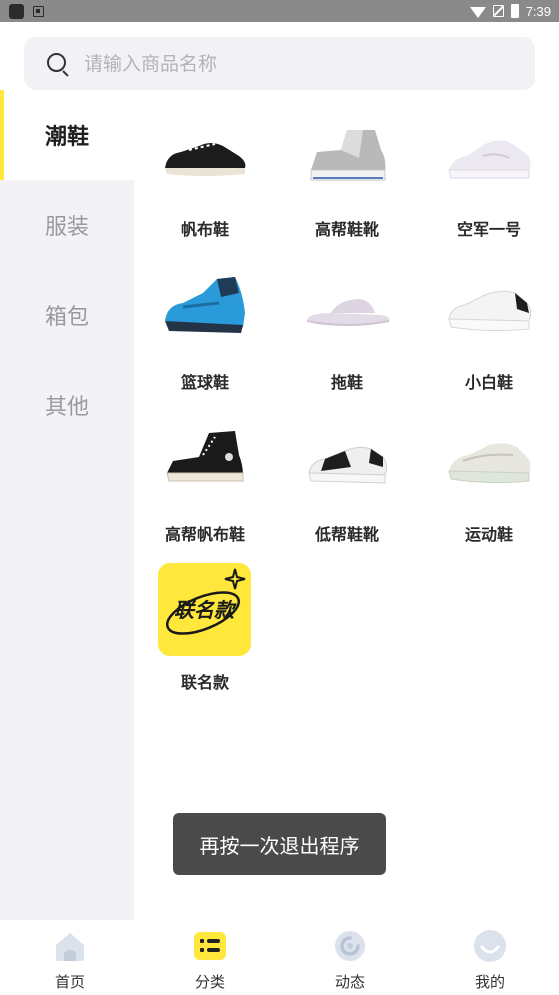 The image size is (559, 995). Describe the element at coordinates (538, 11) in the screenshot. I see `status-time: 7:39` at that location.